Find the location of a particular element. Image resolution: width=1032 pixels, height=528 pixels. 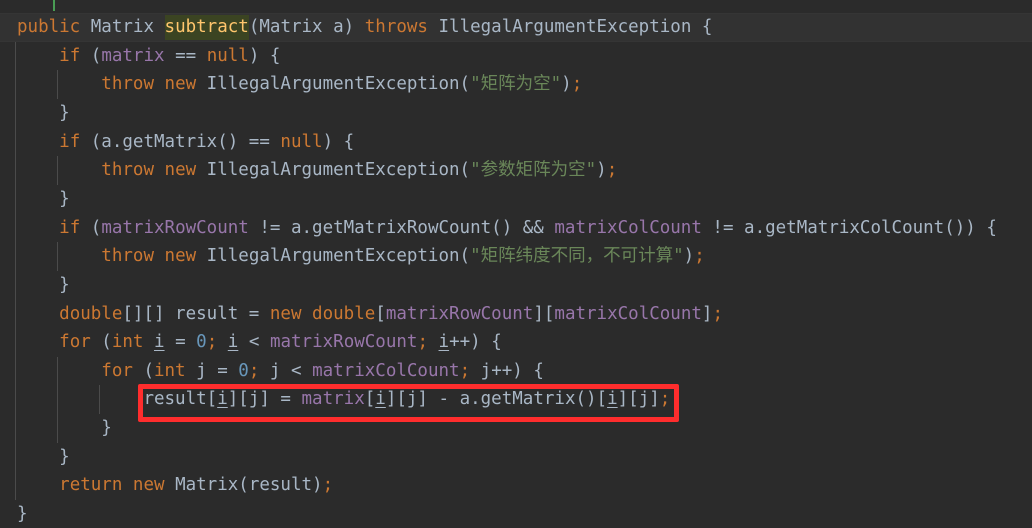

code-token: result[ is located at coordinates (180, 399).